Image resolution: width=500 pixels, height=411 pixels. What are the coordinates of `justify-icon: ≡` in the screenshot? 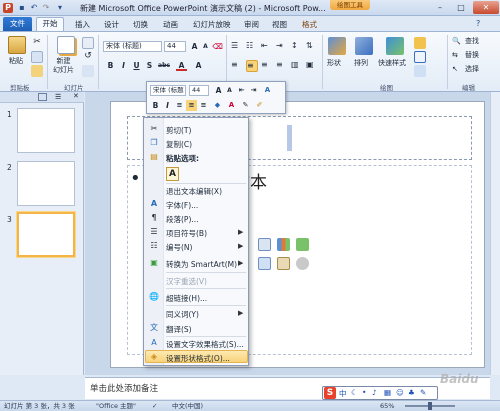 It's located at (282, 66).